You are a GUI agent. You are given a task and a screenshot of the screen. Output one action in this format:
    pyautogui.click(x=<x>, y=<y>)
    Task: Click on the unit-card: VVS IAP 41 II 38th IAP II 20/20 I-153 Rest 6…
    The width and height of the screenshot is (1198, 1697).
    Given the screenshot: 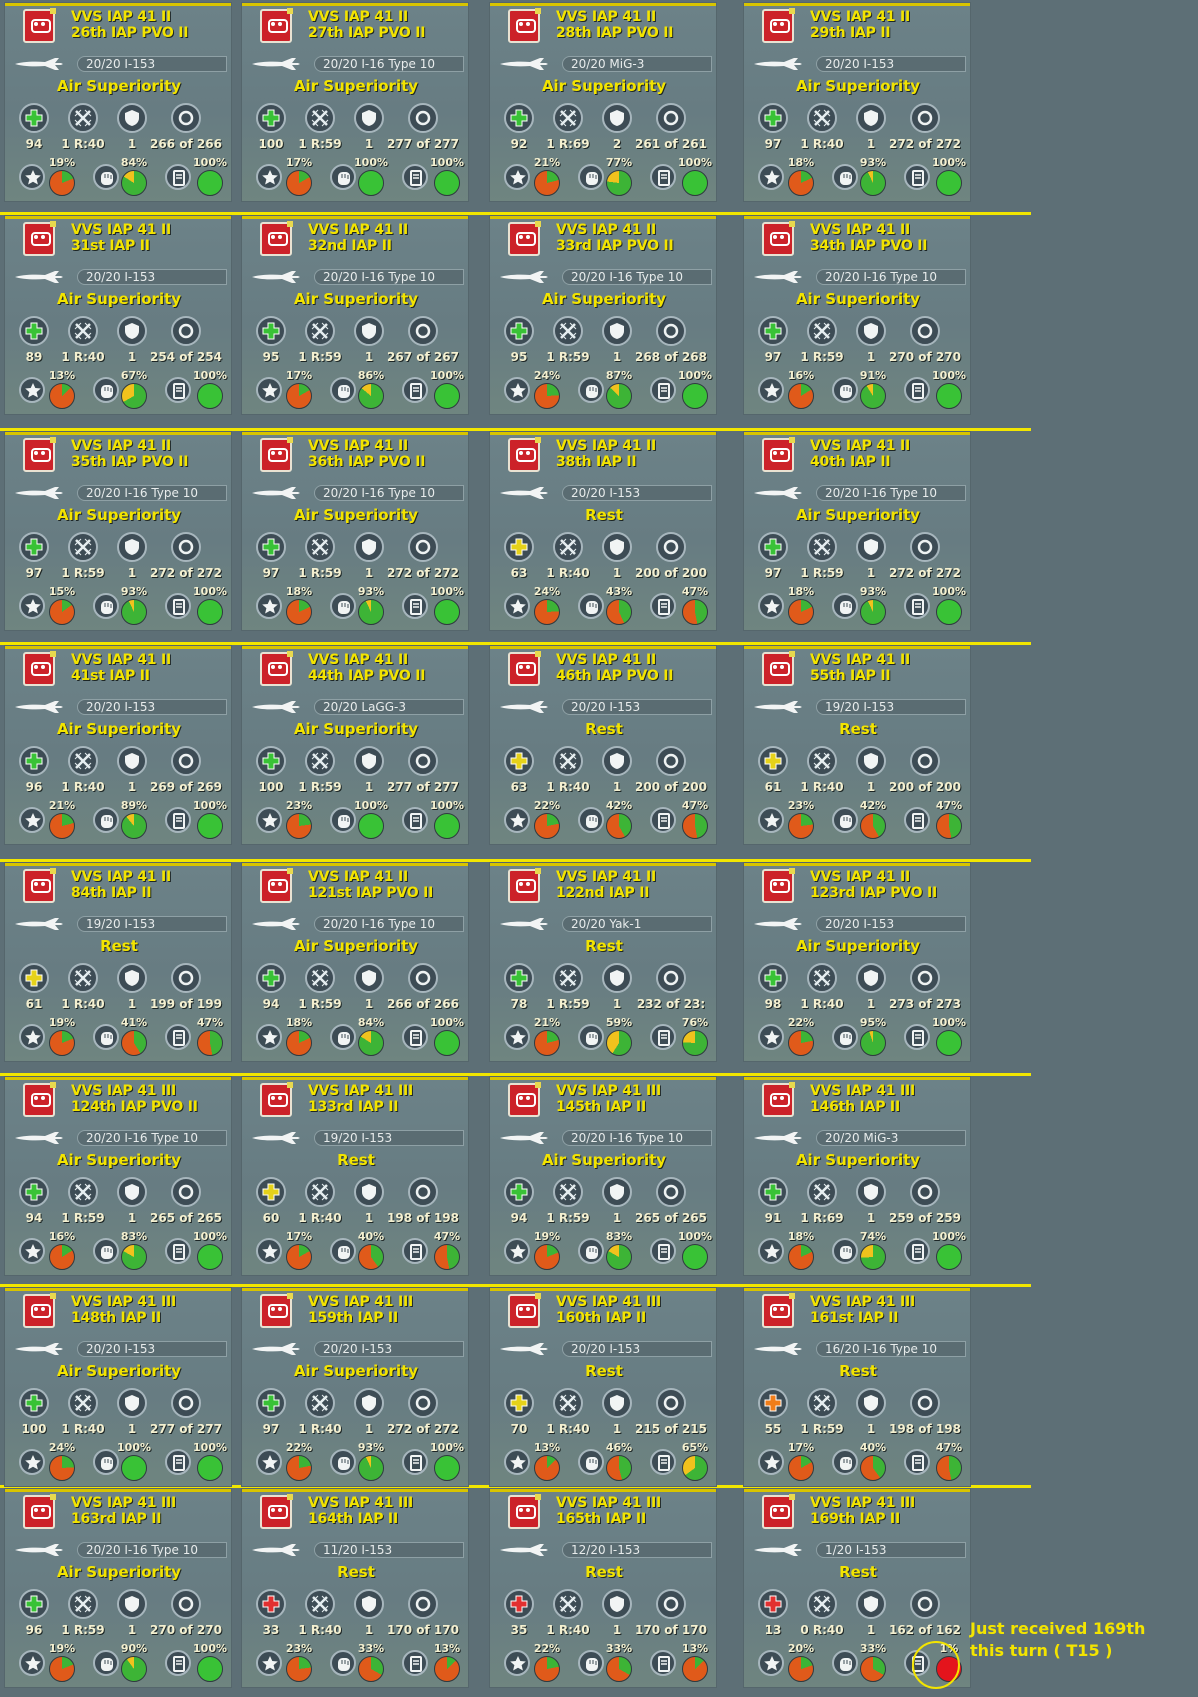 What is the action you would take?
    pyautogui.click(x=603, y=531)
    